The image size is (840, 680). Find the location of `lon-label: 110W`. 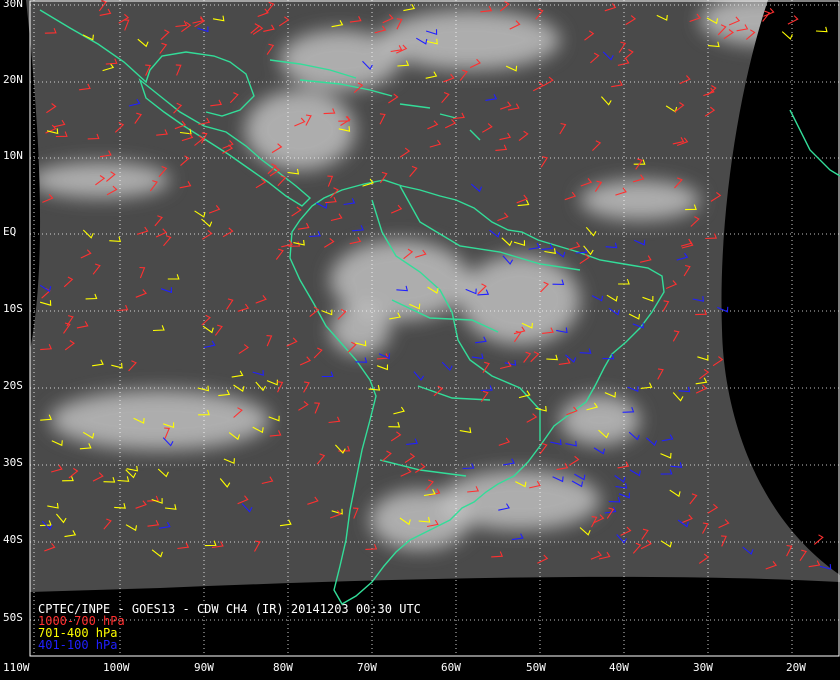

lon-label: 110W is located at coordinates (16, 667).